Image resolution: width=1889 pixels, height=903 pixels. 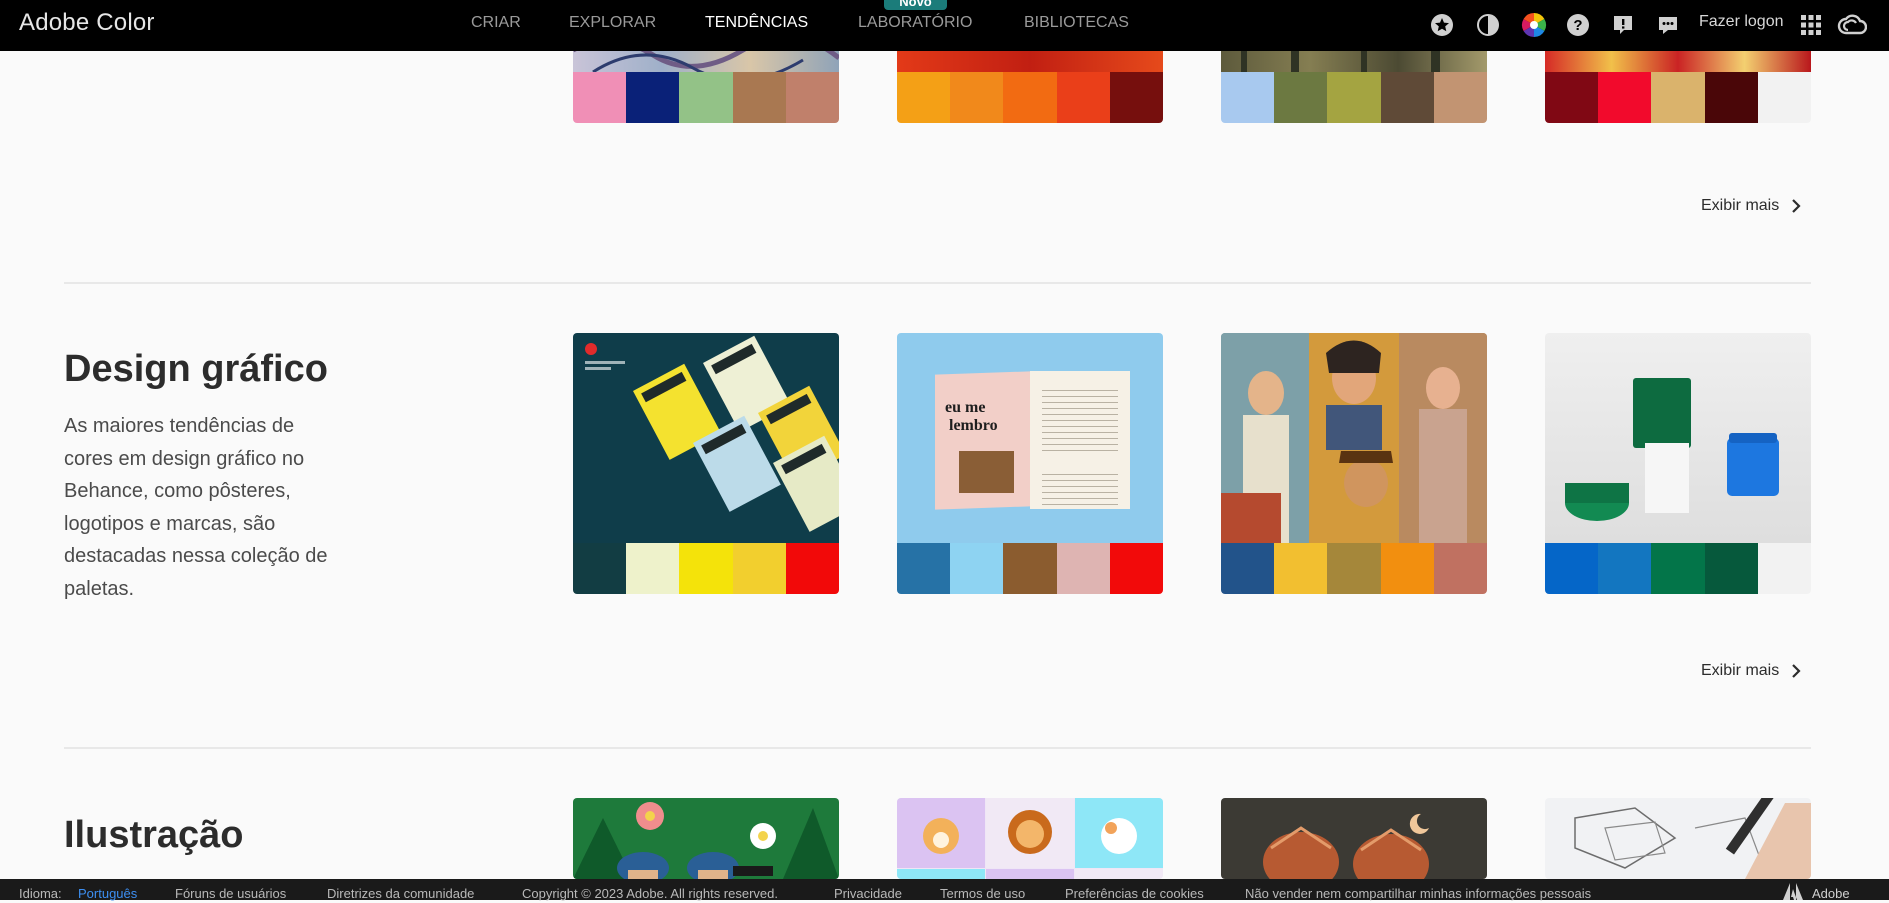 What do you see at coordinates (986, 472) in the screenshot?
I see `book-photo` at bounding box center [986, 472].